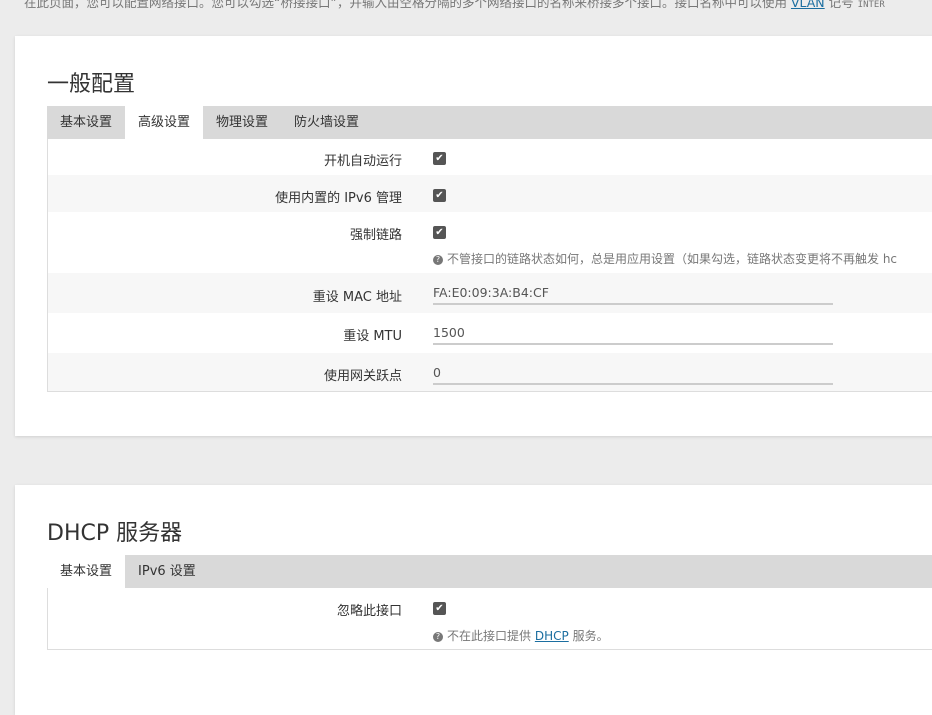 The width and height of the screenshot is (932, 715). What do you see at coordinates (242, 122) in the screenshot?
I see `tab-physical-settings: 物理设置` at bounding box center [242, 122].